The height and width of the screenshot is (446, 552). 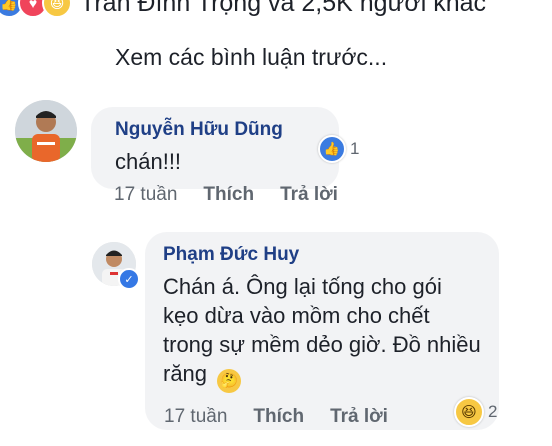 What do you see at coordinates (148, 161) in the screenshot?
I see `comment-text: chán!!!` at bounding box center [148, 161].